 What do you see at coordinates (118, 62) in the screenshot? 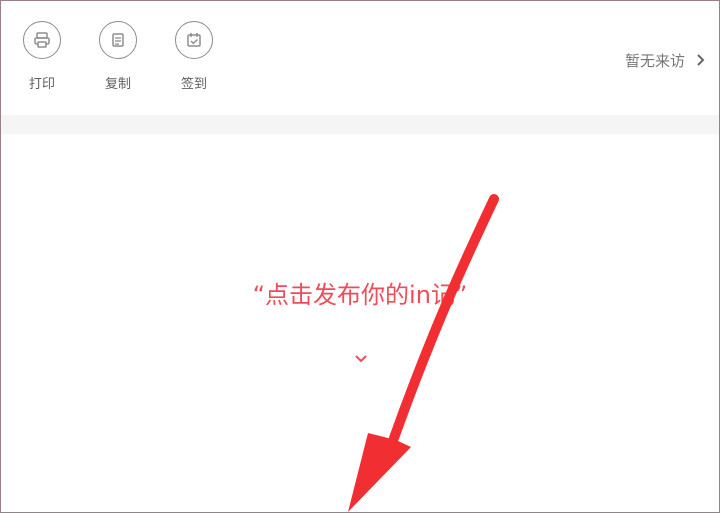
I see `copy-tool-button: 复制` at bounding box center [118, 62].